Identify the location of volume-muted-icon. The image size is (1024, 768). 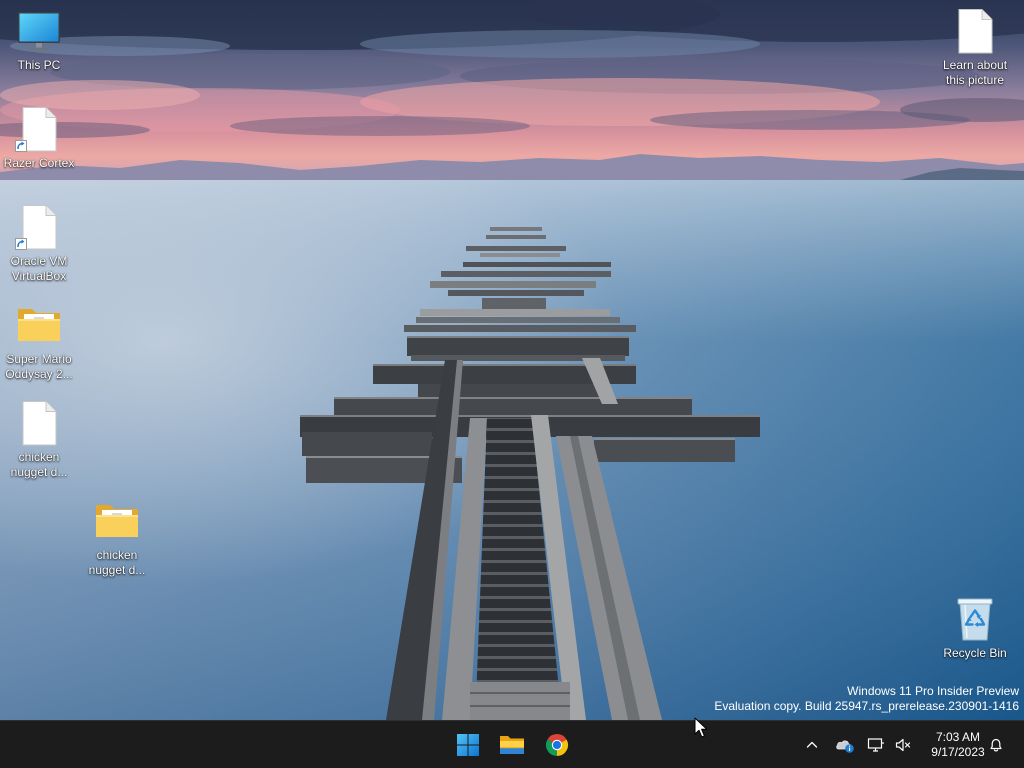
(903, 745).